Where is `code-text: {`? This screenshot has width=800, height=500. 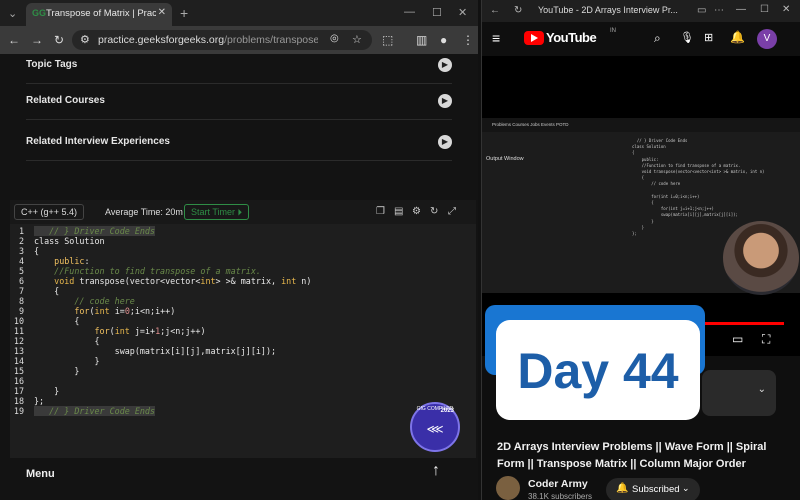 code-text: { is located at coordinates (67, 341).